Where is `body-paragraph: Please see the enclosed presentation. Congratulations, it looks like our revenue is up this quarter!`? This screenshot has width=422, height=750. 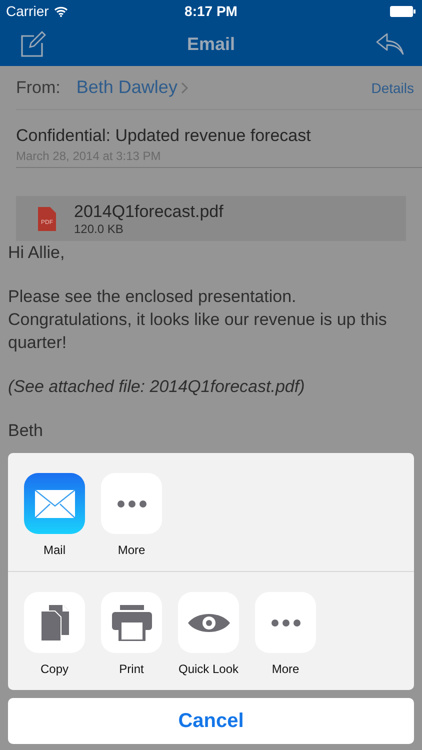 body-paragraph: Please see the enclosed presentation. Congratulations, it looks like our revenue is up this quarter! is located at coordinates (198, 320).